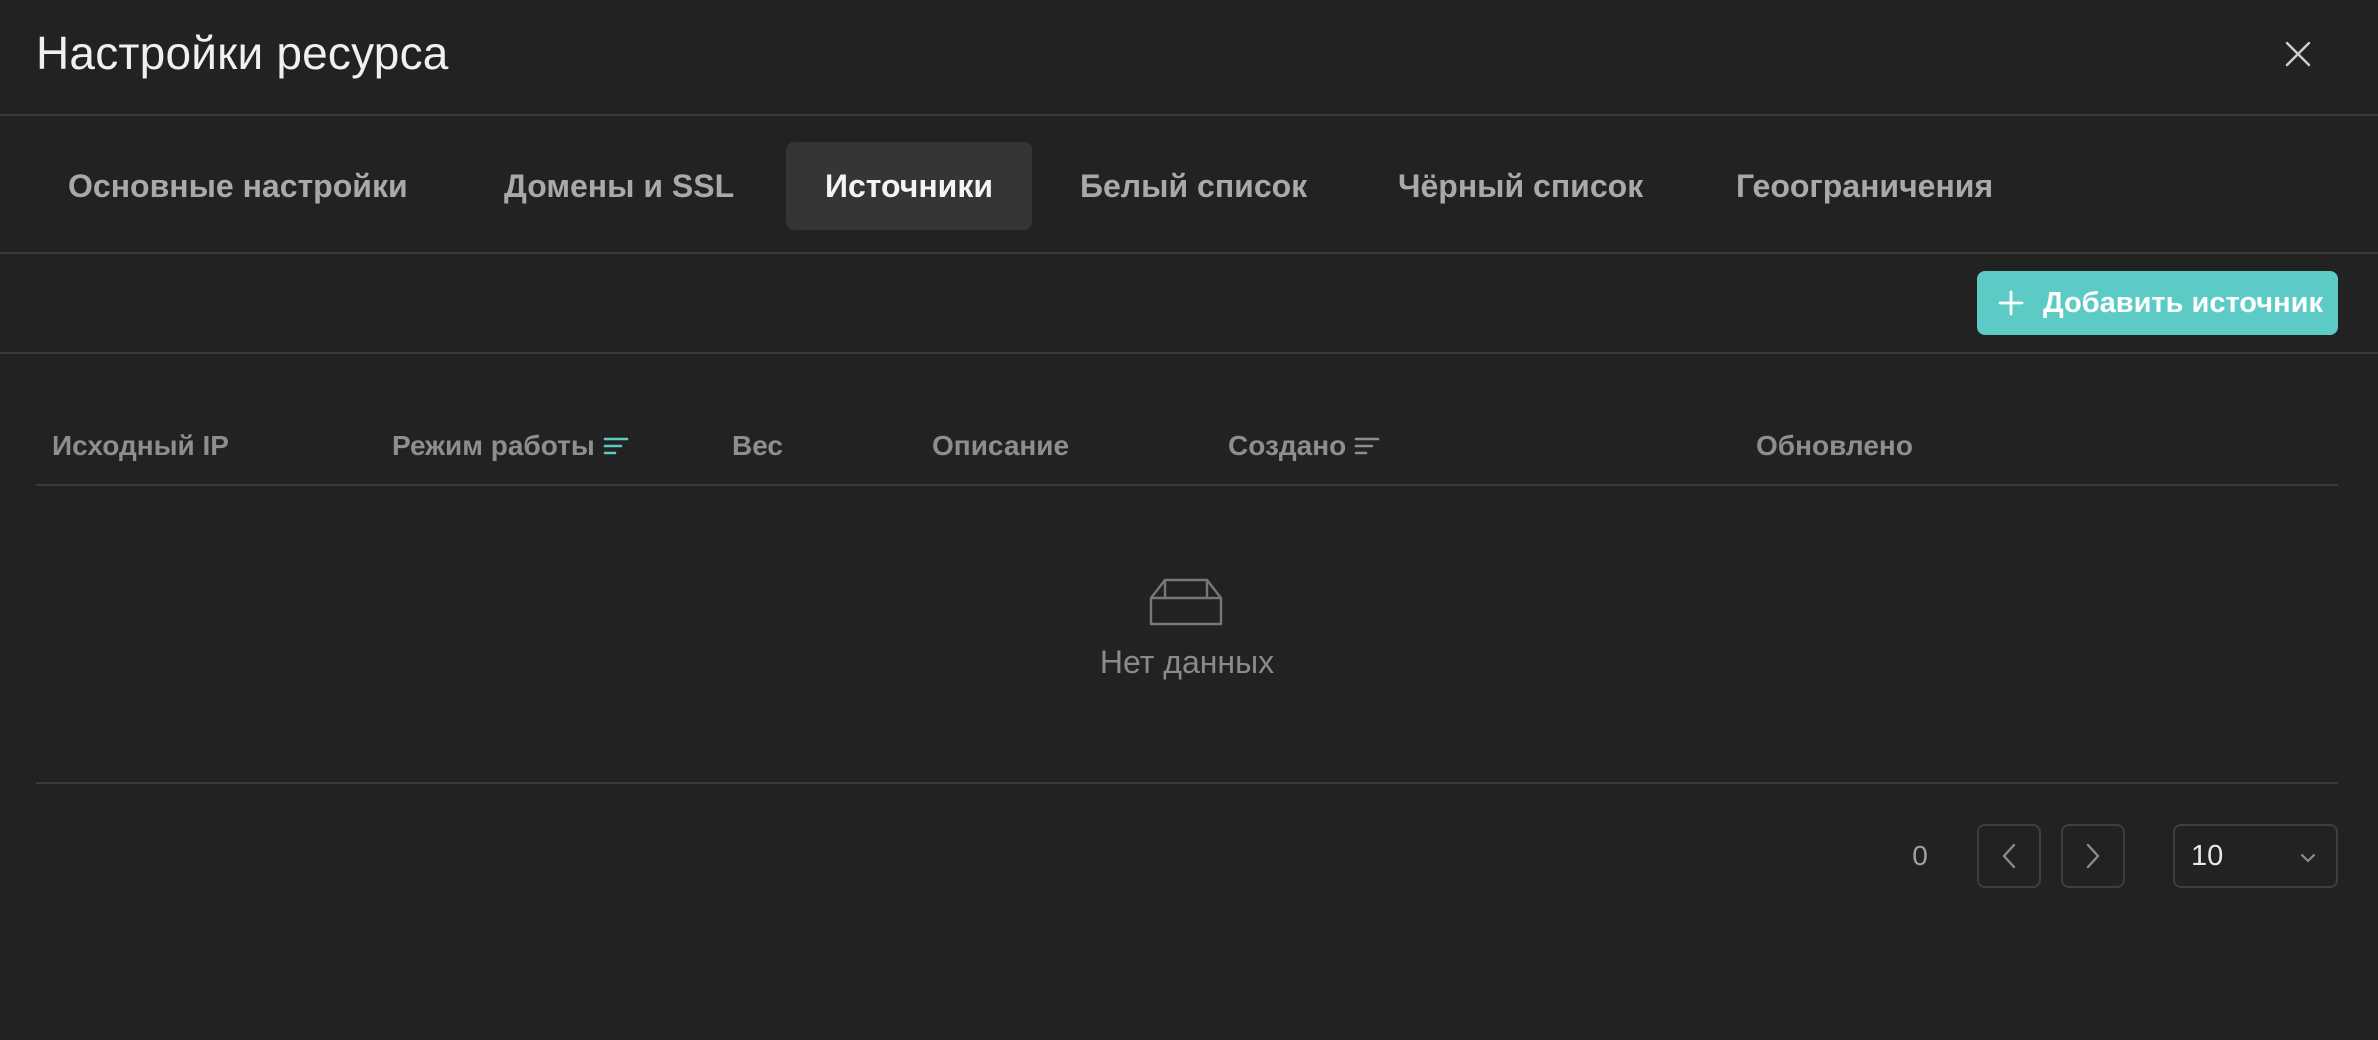 Image resolution: width=2378 pixels, height=1040 pixels. I want to click on chevron-right-icon, so click(2093, 856).